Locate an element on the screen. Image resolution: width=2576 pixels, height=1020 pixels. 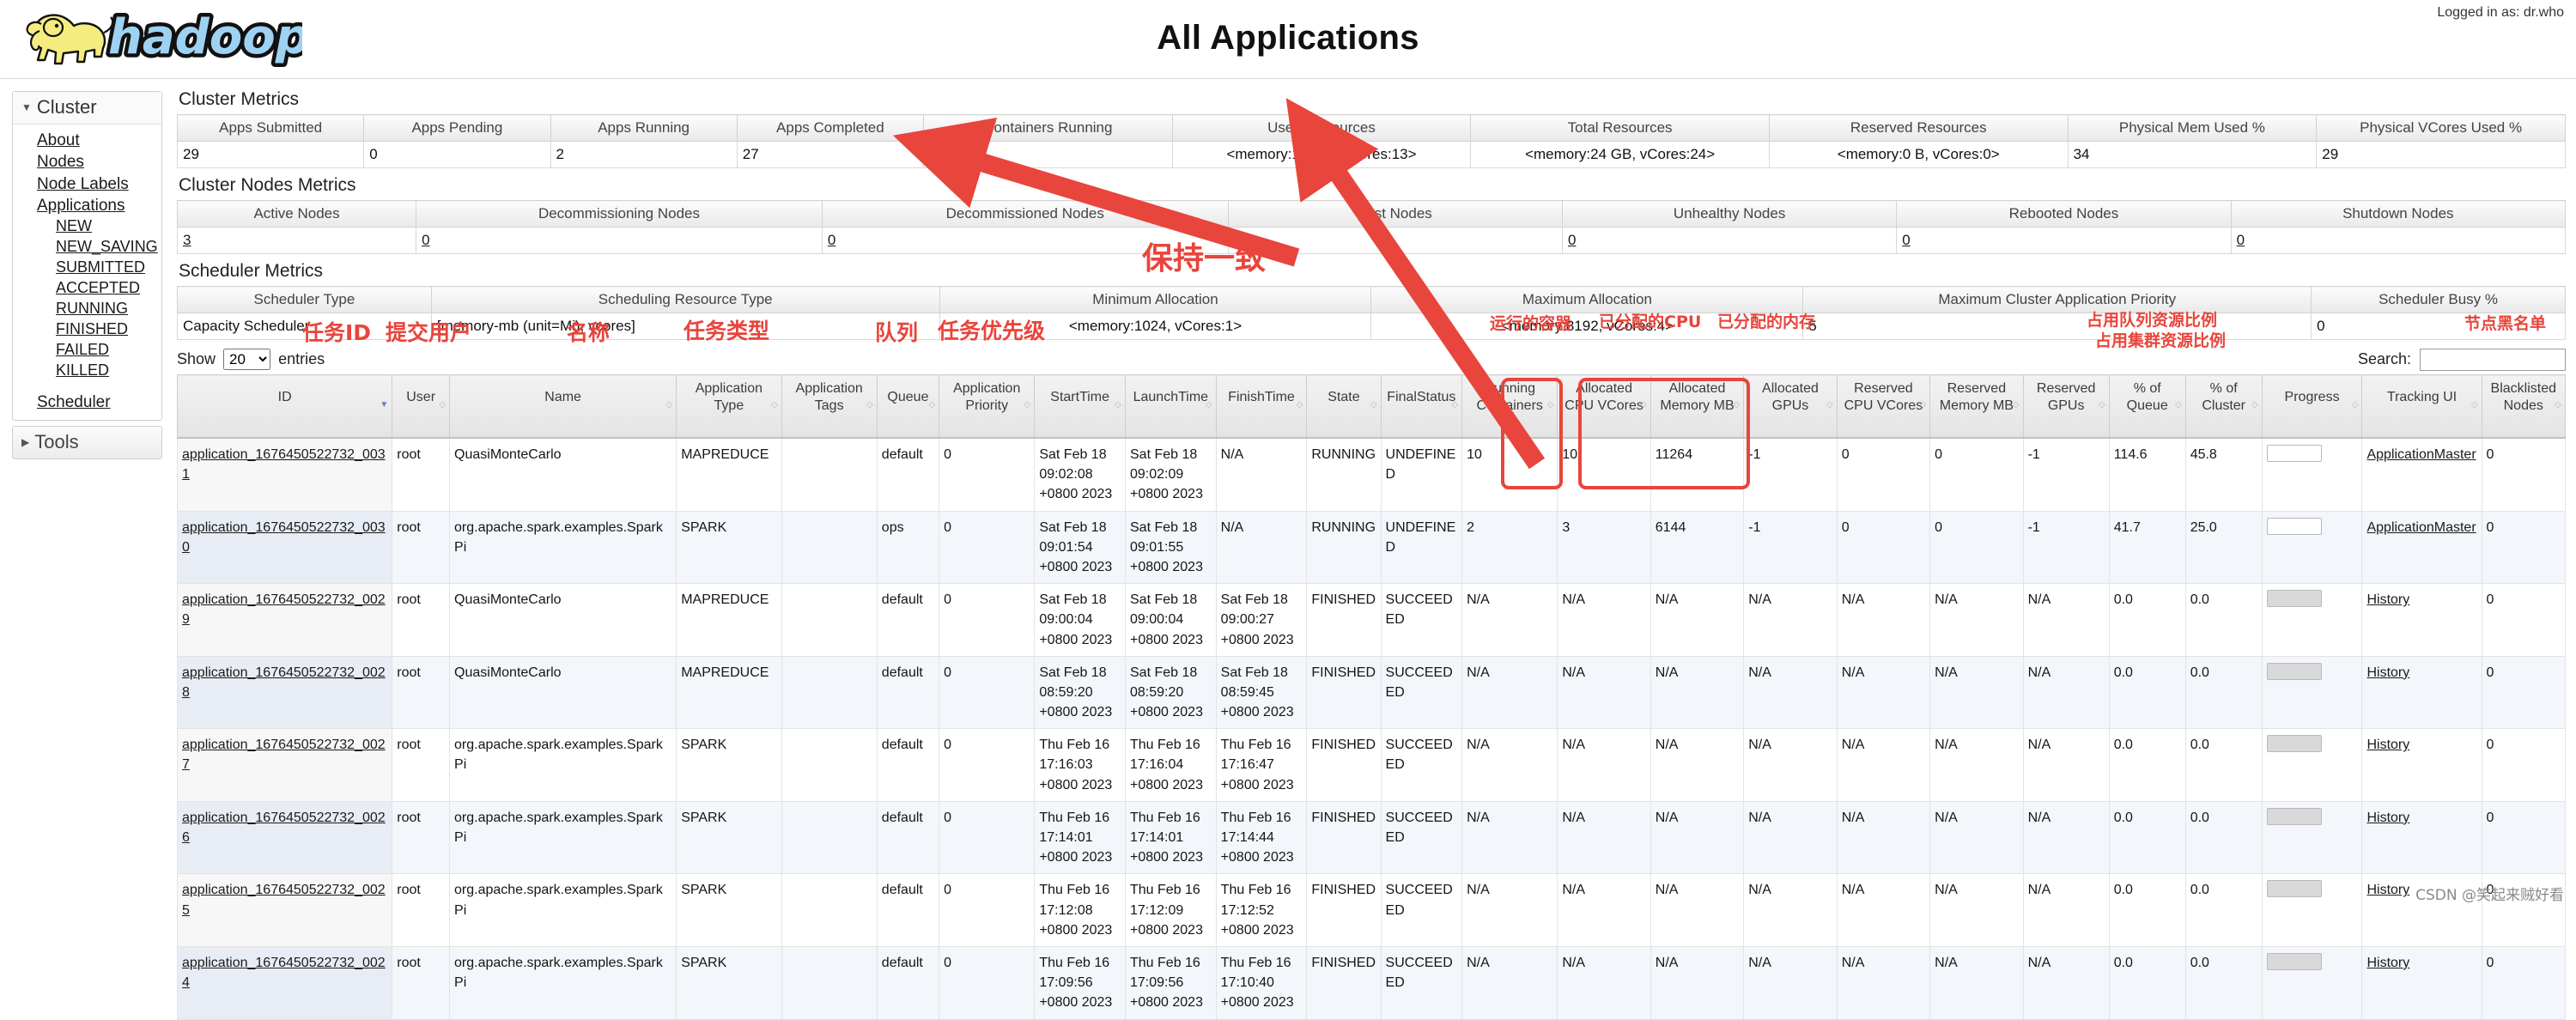
cell-application-id: application_1676450522732_0025 is located at coordinates (284, 910).